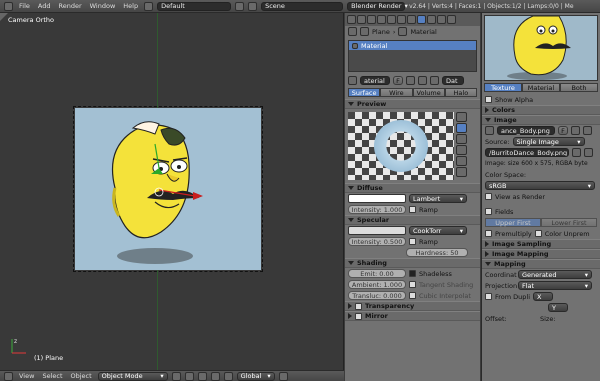  I want to click on info-editor-icon, so click(8, 6).